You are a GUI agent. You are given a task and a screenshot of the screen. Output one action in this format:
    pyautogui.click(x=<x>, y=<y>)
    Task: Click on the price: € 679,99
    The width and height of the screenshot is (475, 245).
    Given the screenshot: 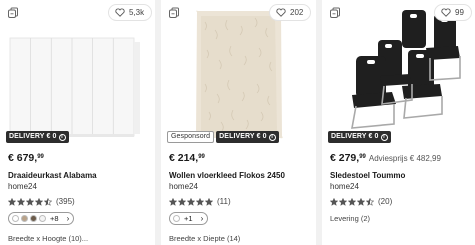 What is the action you would take?
    pyautogui.click(x=26, y=158)
    